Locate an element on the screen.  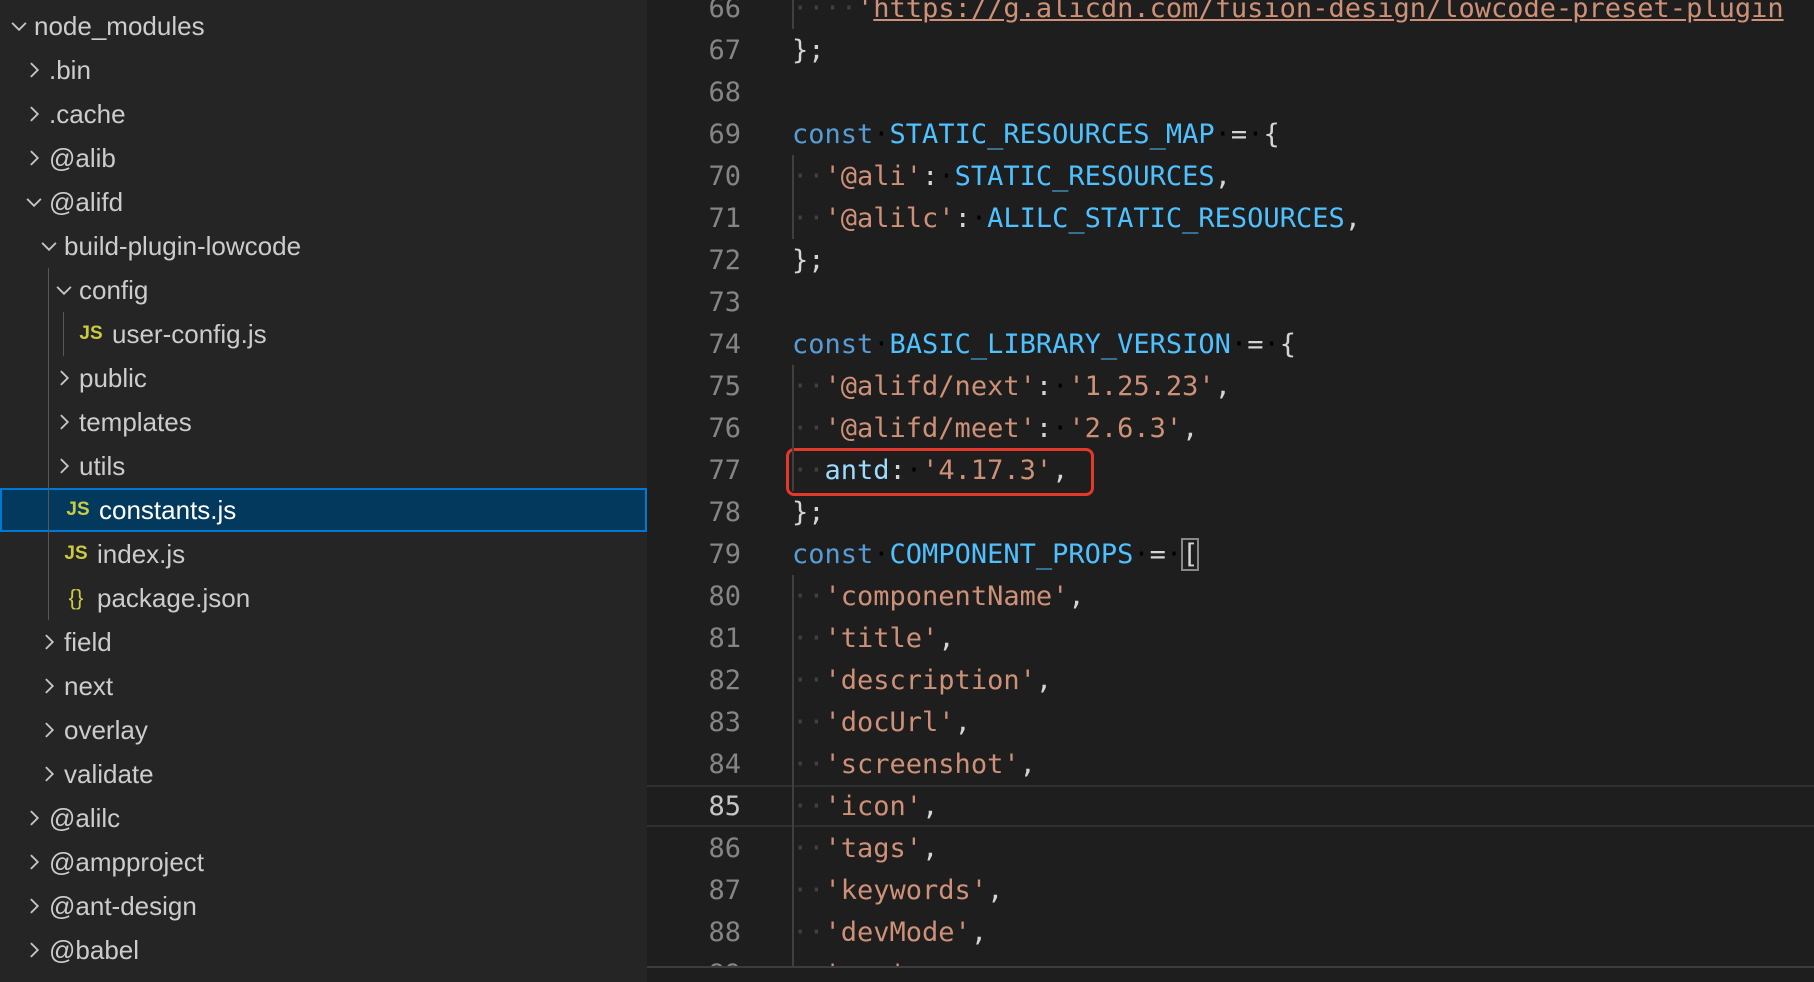
code-content: ·· '@alifd/meet': · '2.6.3', is located at coordinates (995, 428).